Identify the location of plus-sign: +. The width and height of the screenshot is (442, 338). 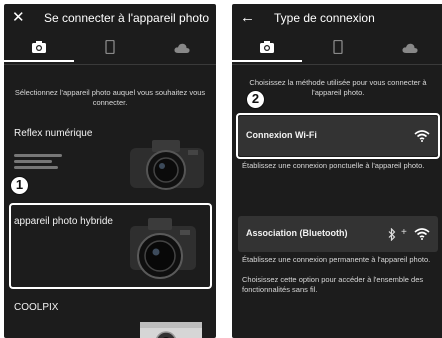
(404, 232).